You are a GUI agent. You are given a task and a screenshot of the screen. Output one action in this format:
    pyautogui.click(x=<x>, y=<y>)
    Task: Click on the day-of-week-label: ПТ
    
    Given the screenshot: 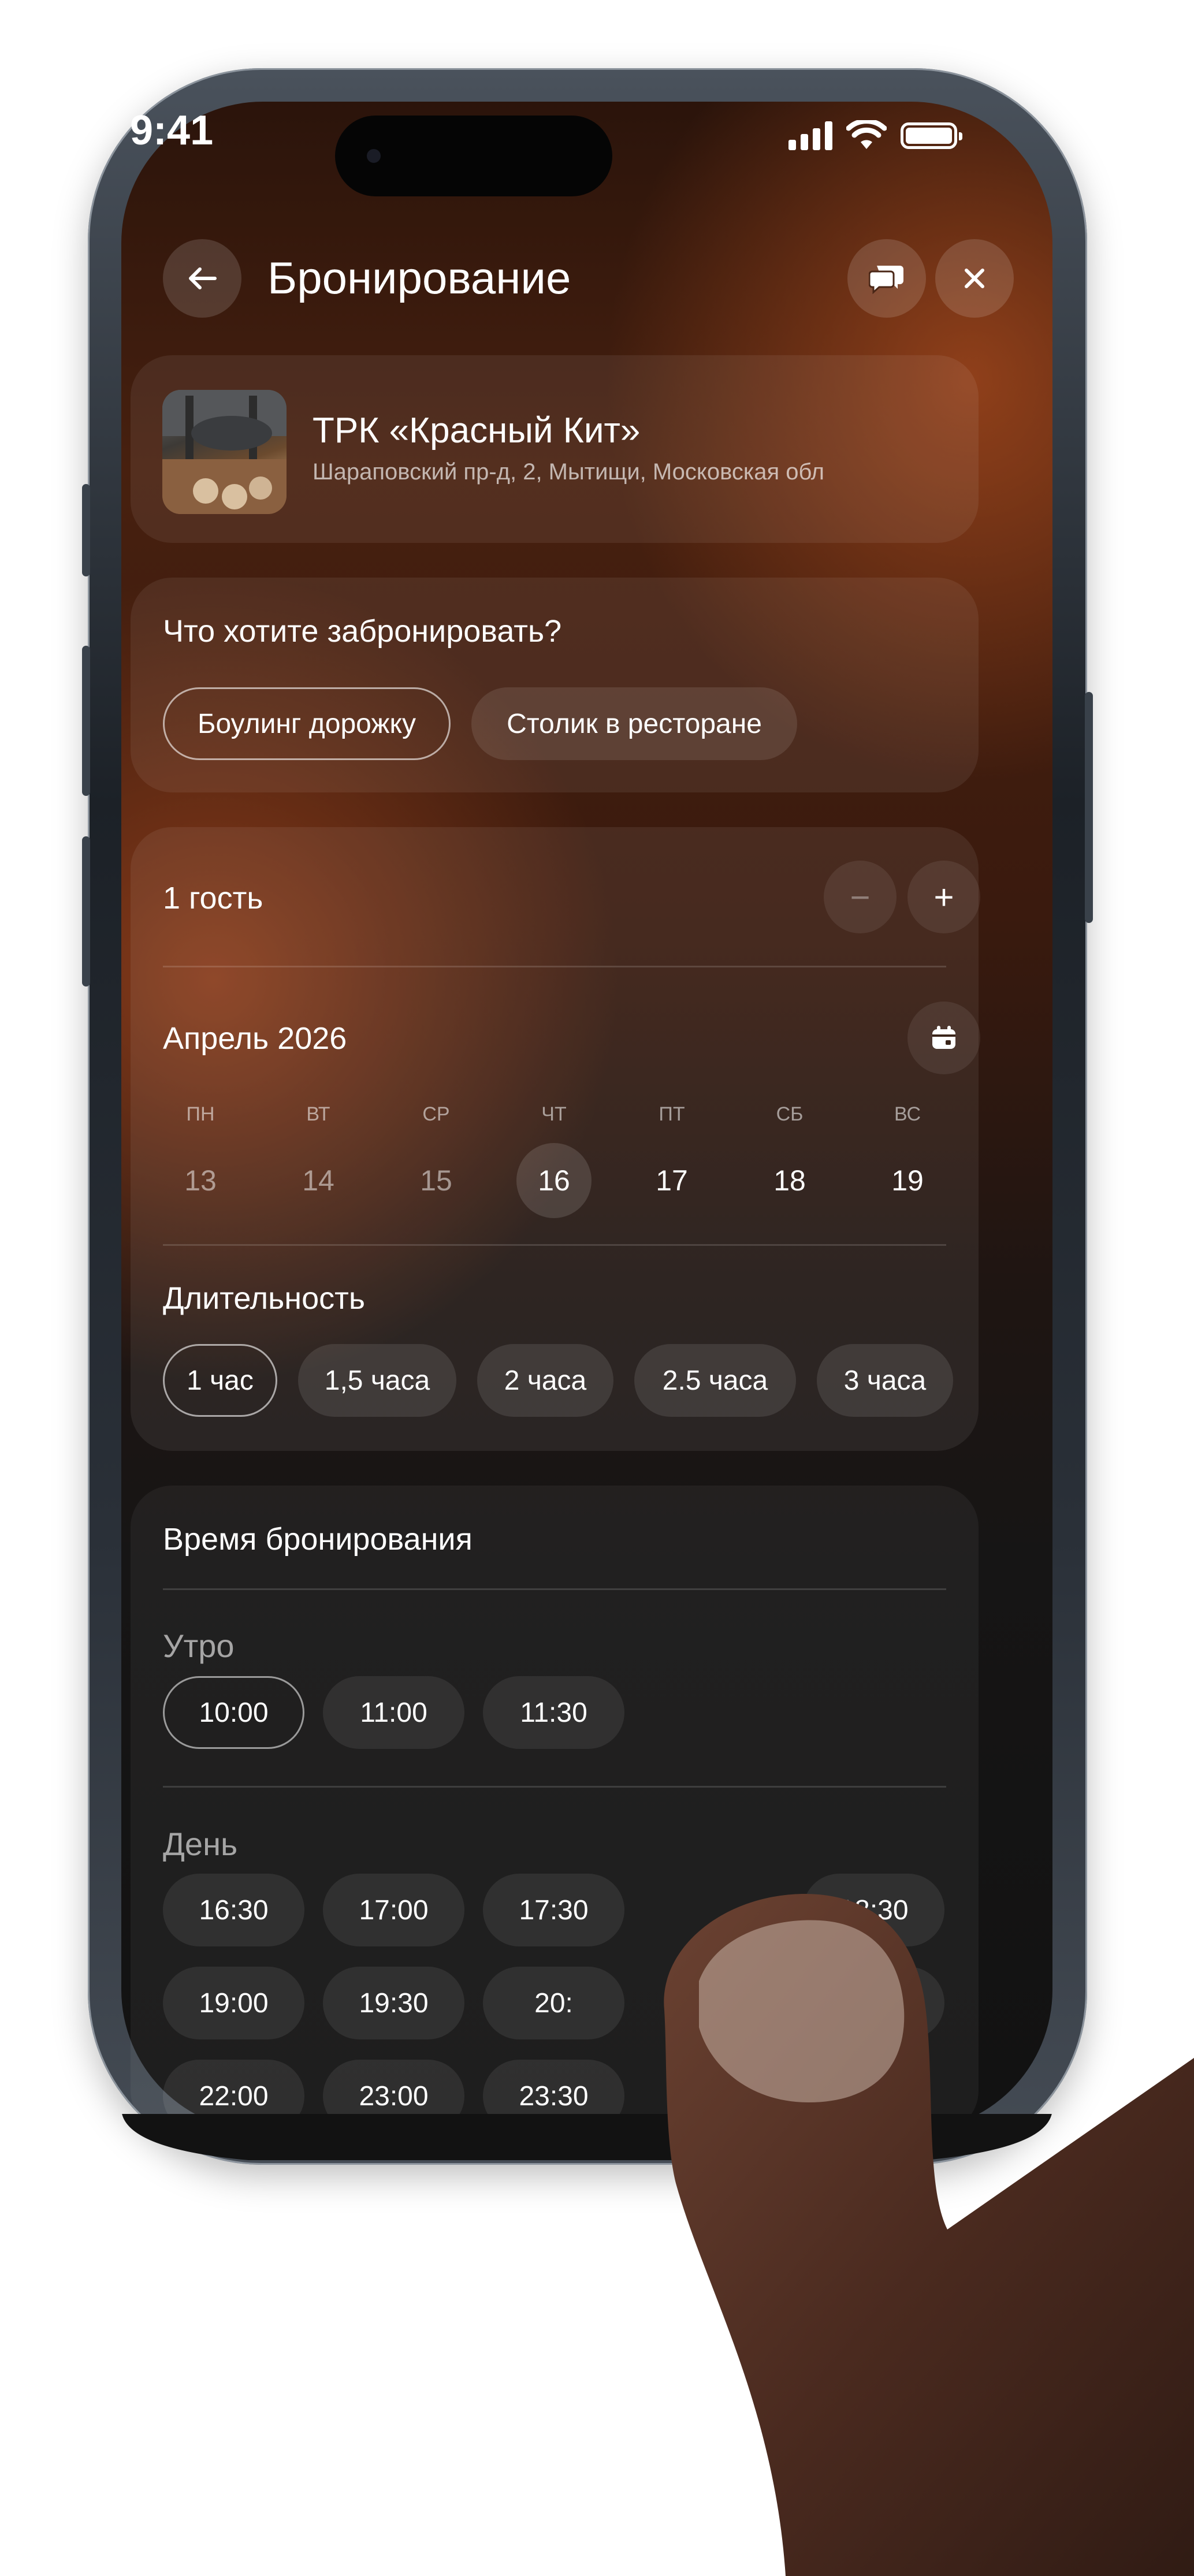 What is the action you would take?
    pyautogui.click(x=672, y=1114)
    